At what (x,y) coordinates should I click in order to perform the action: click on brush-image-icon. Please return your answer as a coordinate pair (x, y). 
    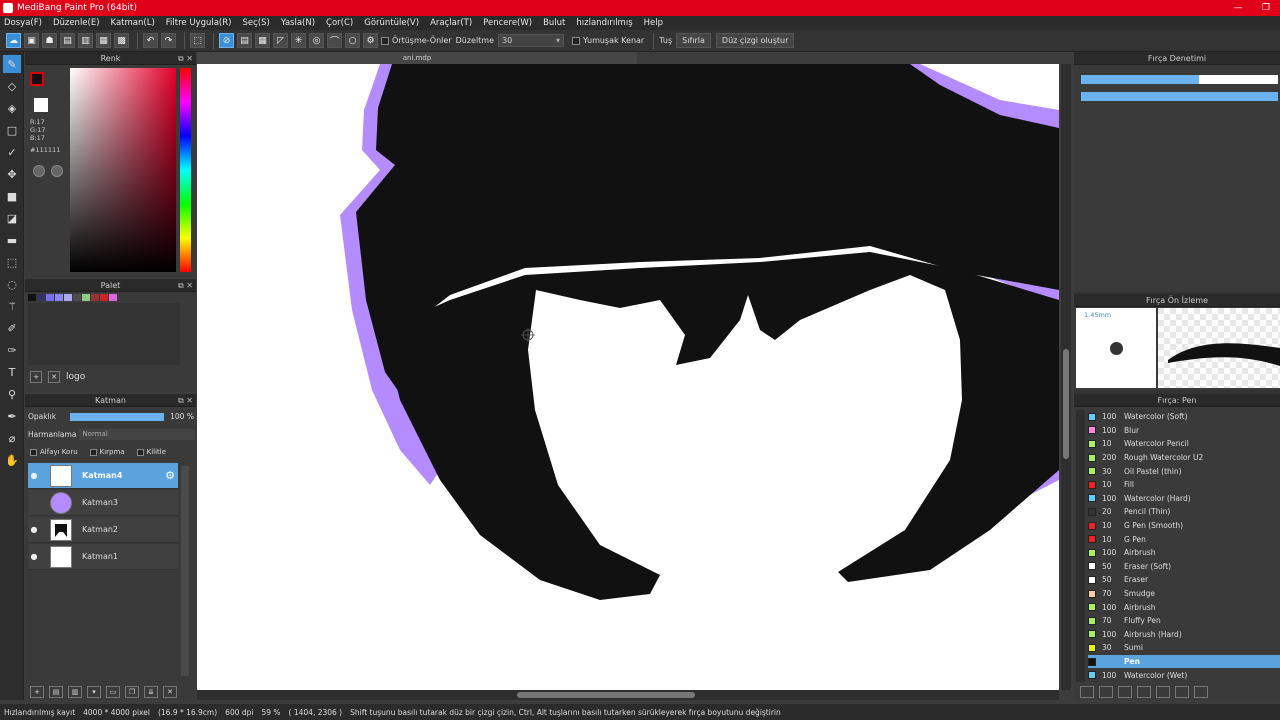
    Looking at the image, I should click on (1125, 692).